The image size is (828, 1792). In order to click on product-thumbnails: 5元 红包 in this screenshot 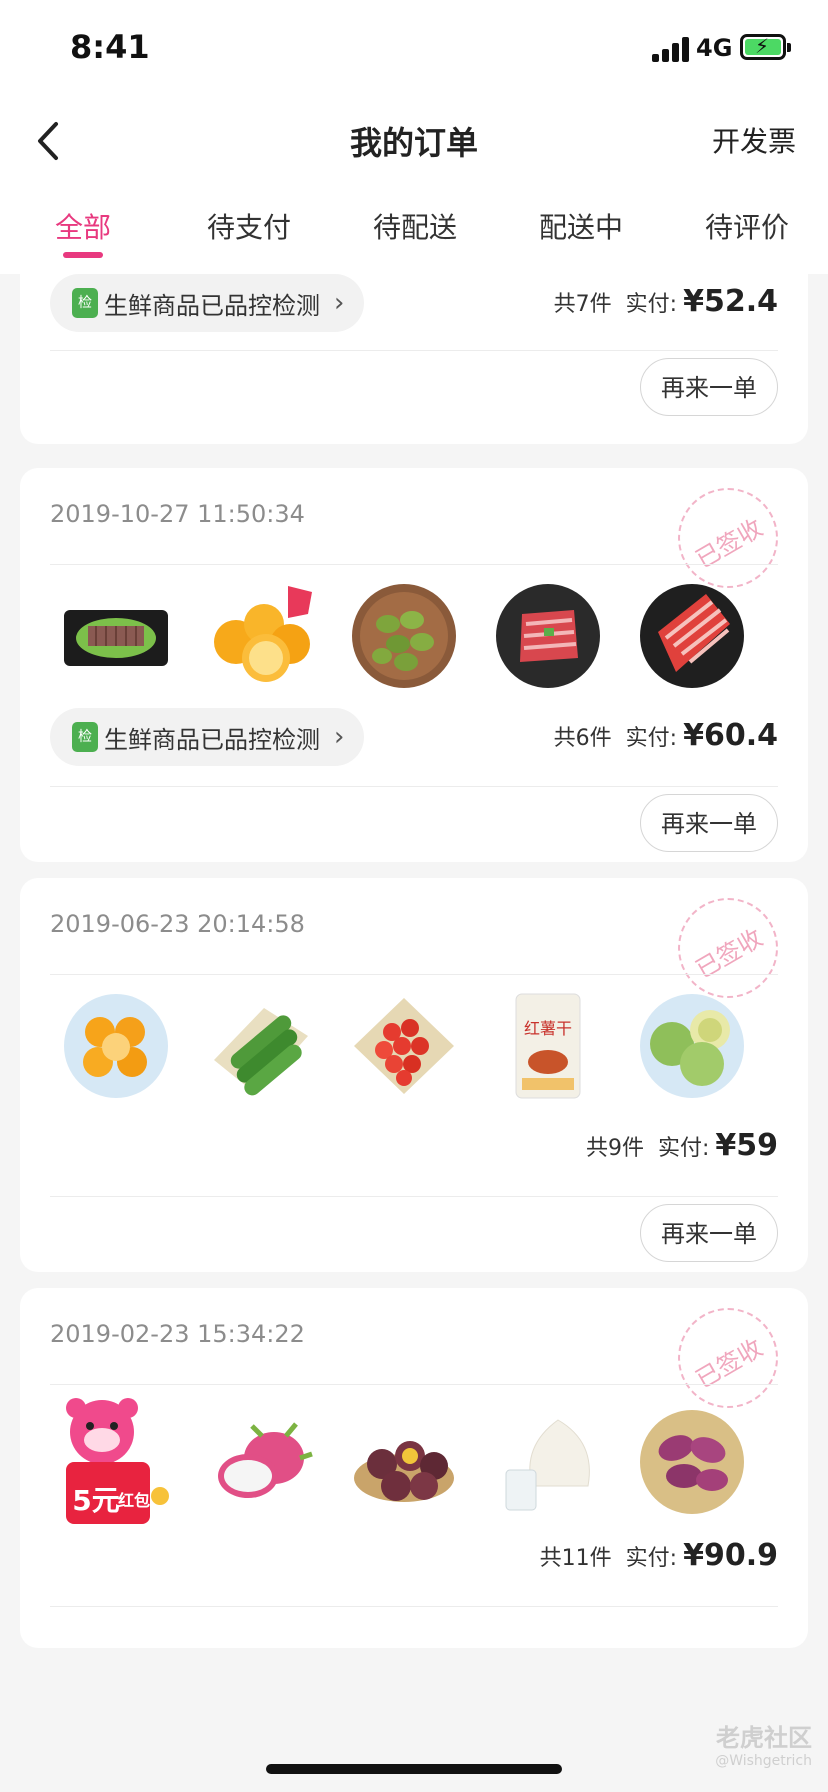, I will do `click(414, 1462)`.